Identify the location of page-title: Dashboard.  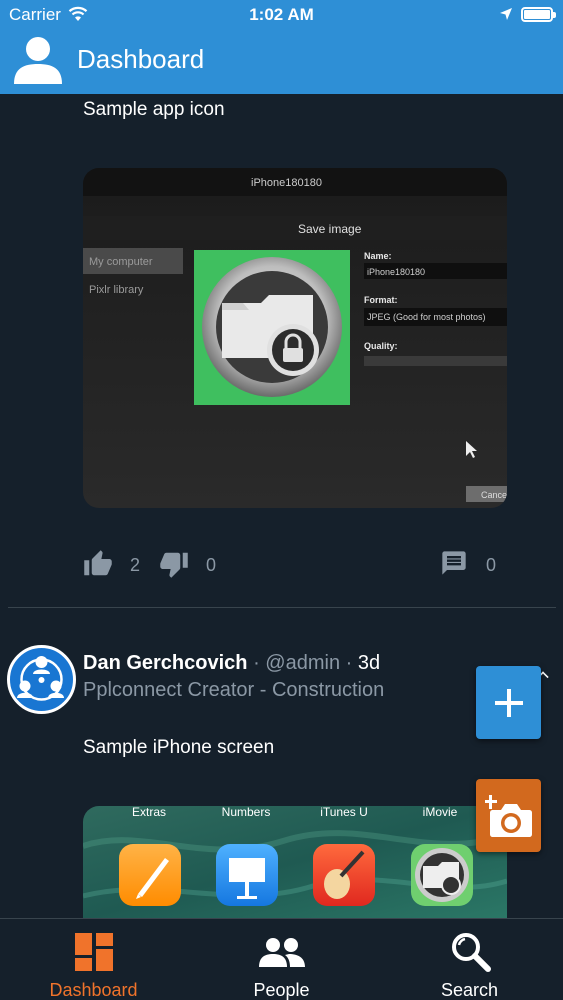
(141, 59).